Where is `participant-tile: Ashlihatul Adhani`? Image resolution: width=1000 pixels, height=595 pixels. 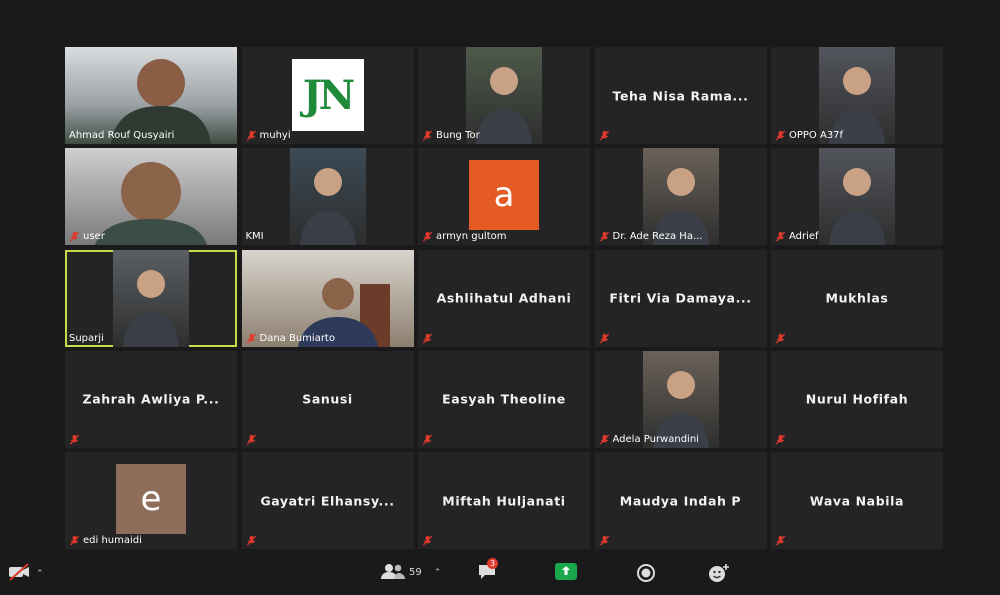 participant-tile: Ashlihatul Adhani is located at coordinates (504, 298).